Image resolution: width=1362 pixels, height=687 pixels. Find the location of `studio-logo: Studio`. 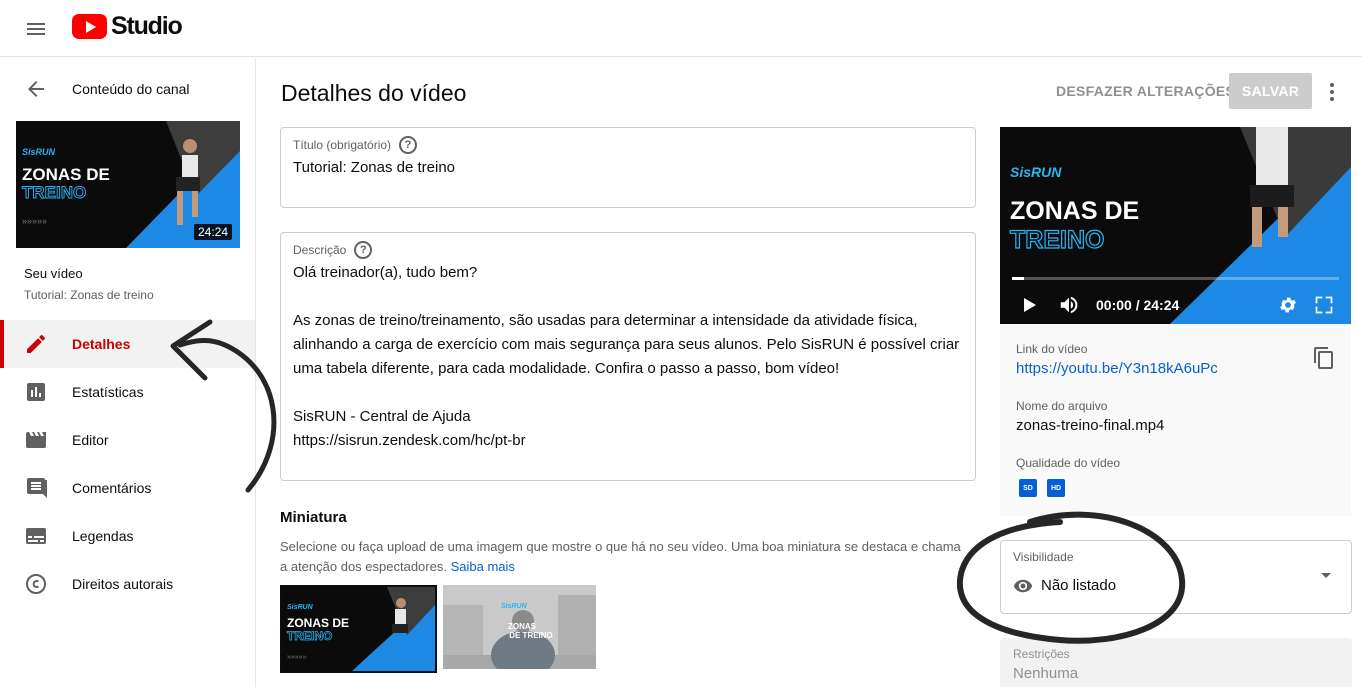

studio-logo: Studio is located at coordinates (127, 26).